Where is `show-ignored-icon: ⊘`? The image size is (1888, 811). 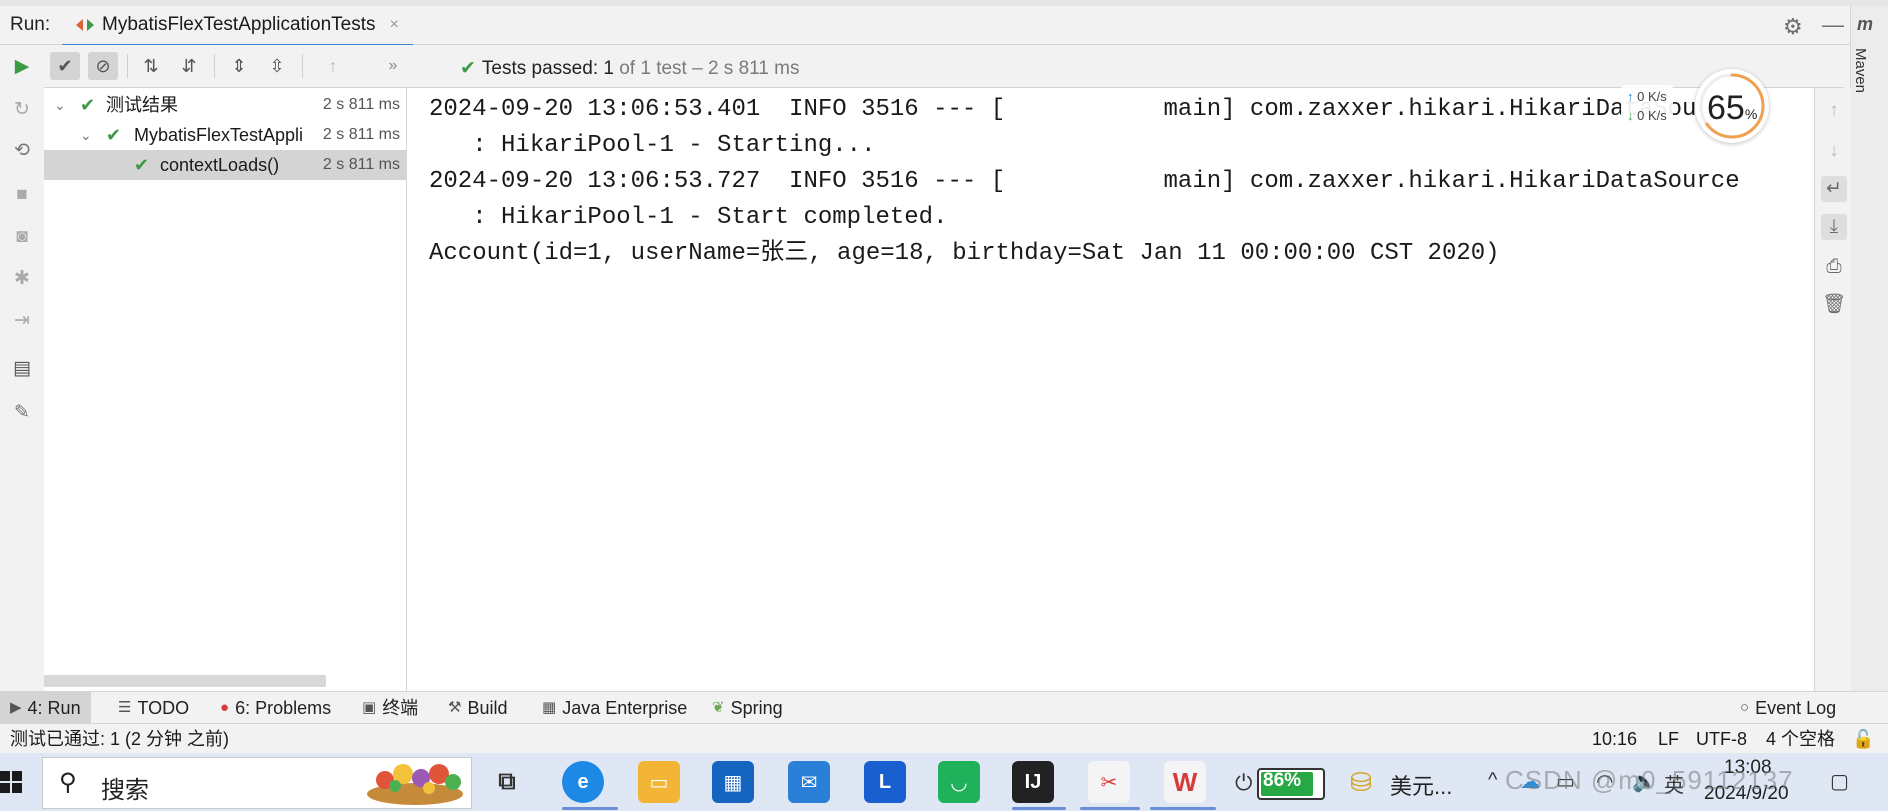 show-ignored-icon: ⊘ is located at coordinates (103, 66).